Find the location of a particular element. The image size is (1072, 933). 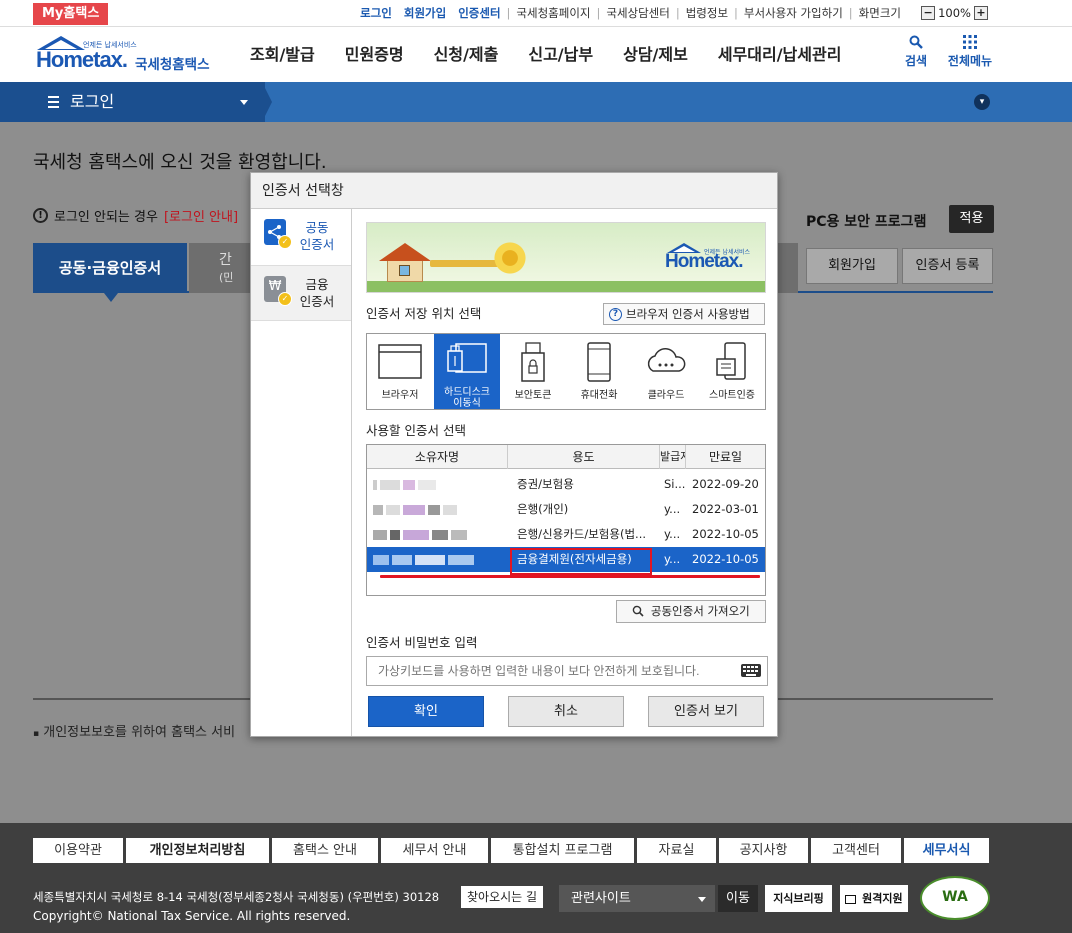

breadcrumb-arrow is located at coordinates (267, 102).